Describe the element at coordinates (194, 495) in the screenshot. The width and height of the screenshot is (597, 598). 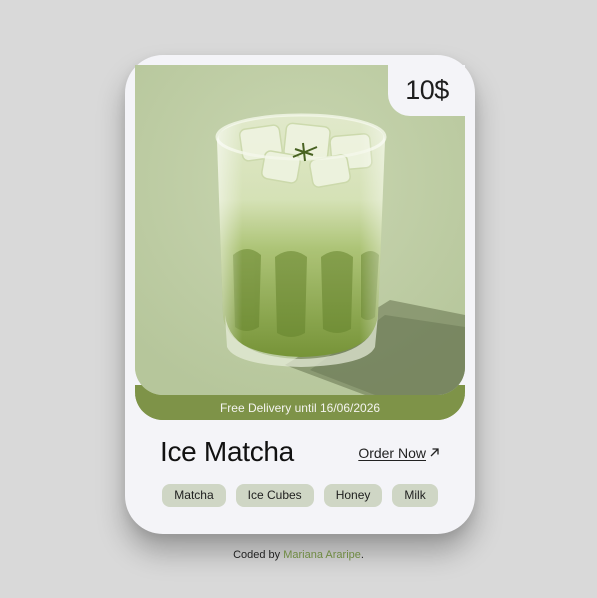
I see `tag-matcha: Matcha` at that location.